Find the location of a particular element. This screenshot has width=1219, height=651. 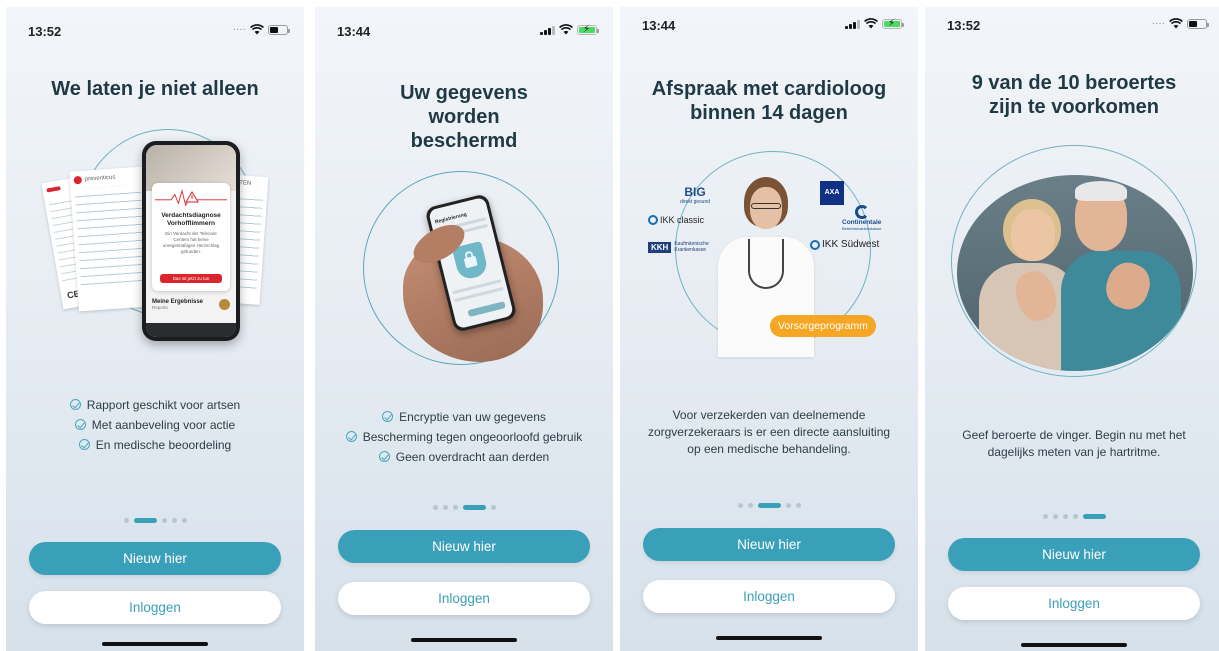

page-title: Uw gegevens worden beschermd is located at coordinates (464, 117).